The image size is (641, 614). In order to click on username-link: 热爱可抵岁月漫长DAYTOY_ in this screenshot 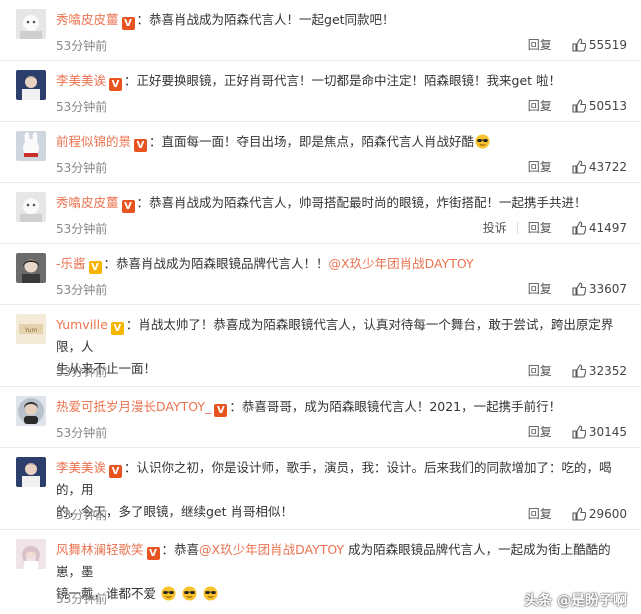, I will do `click(133, 406)`.